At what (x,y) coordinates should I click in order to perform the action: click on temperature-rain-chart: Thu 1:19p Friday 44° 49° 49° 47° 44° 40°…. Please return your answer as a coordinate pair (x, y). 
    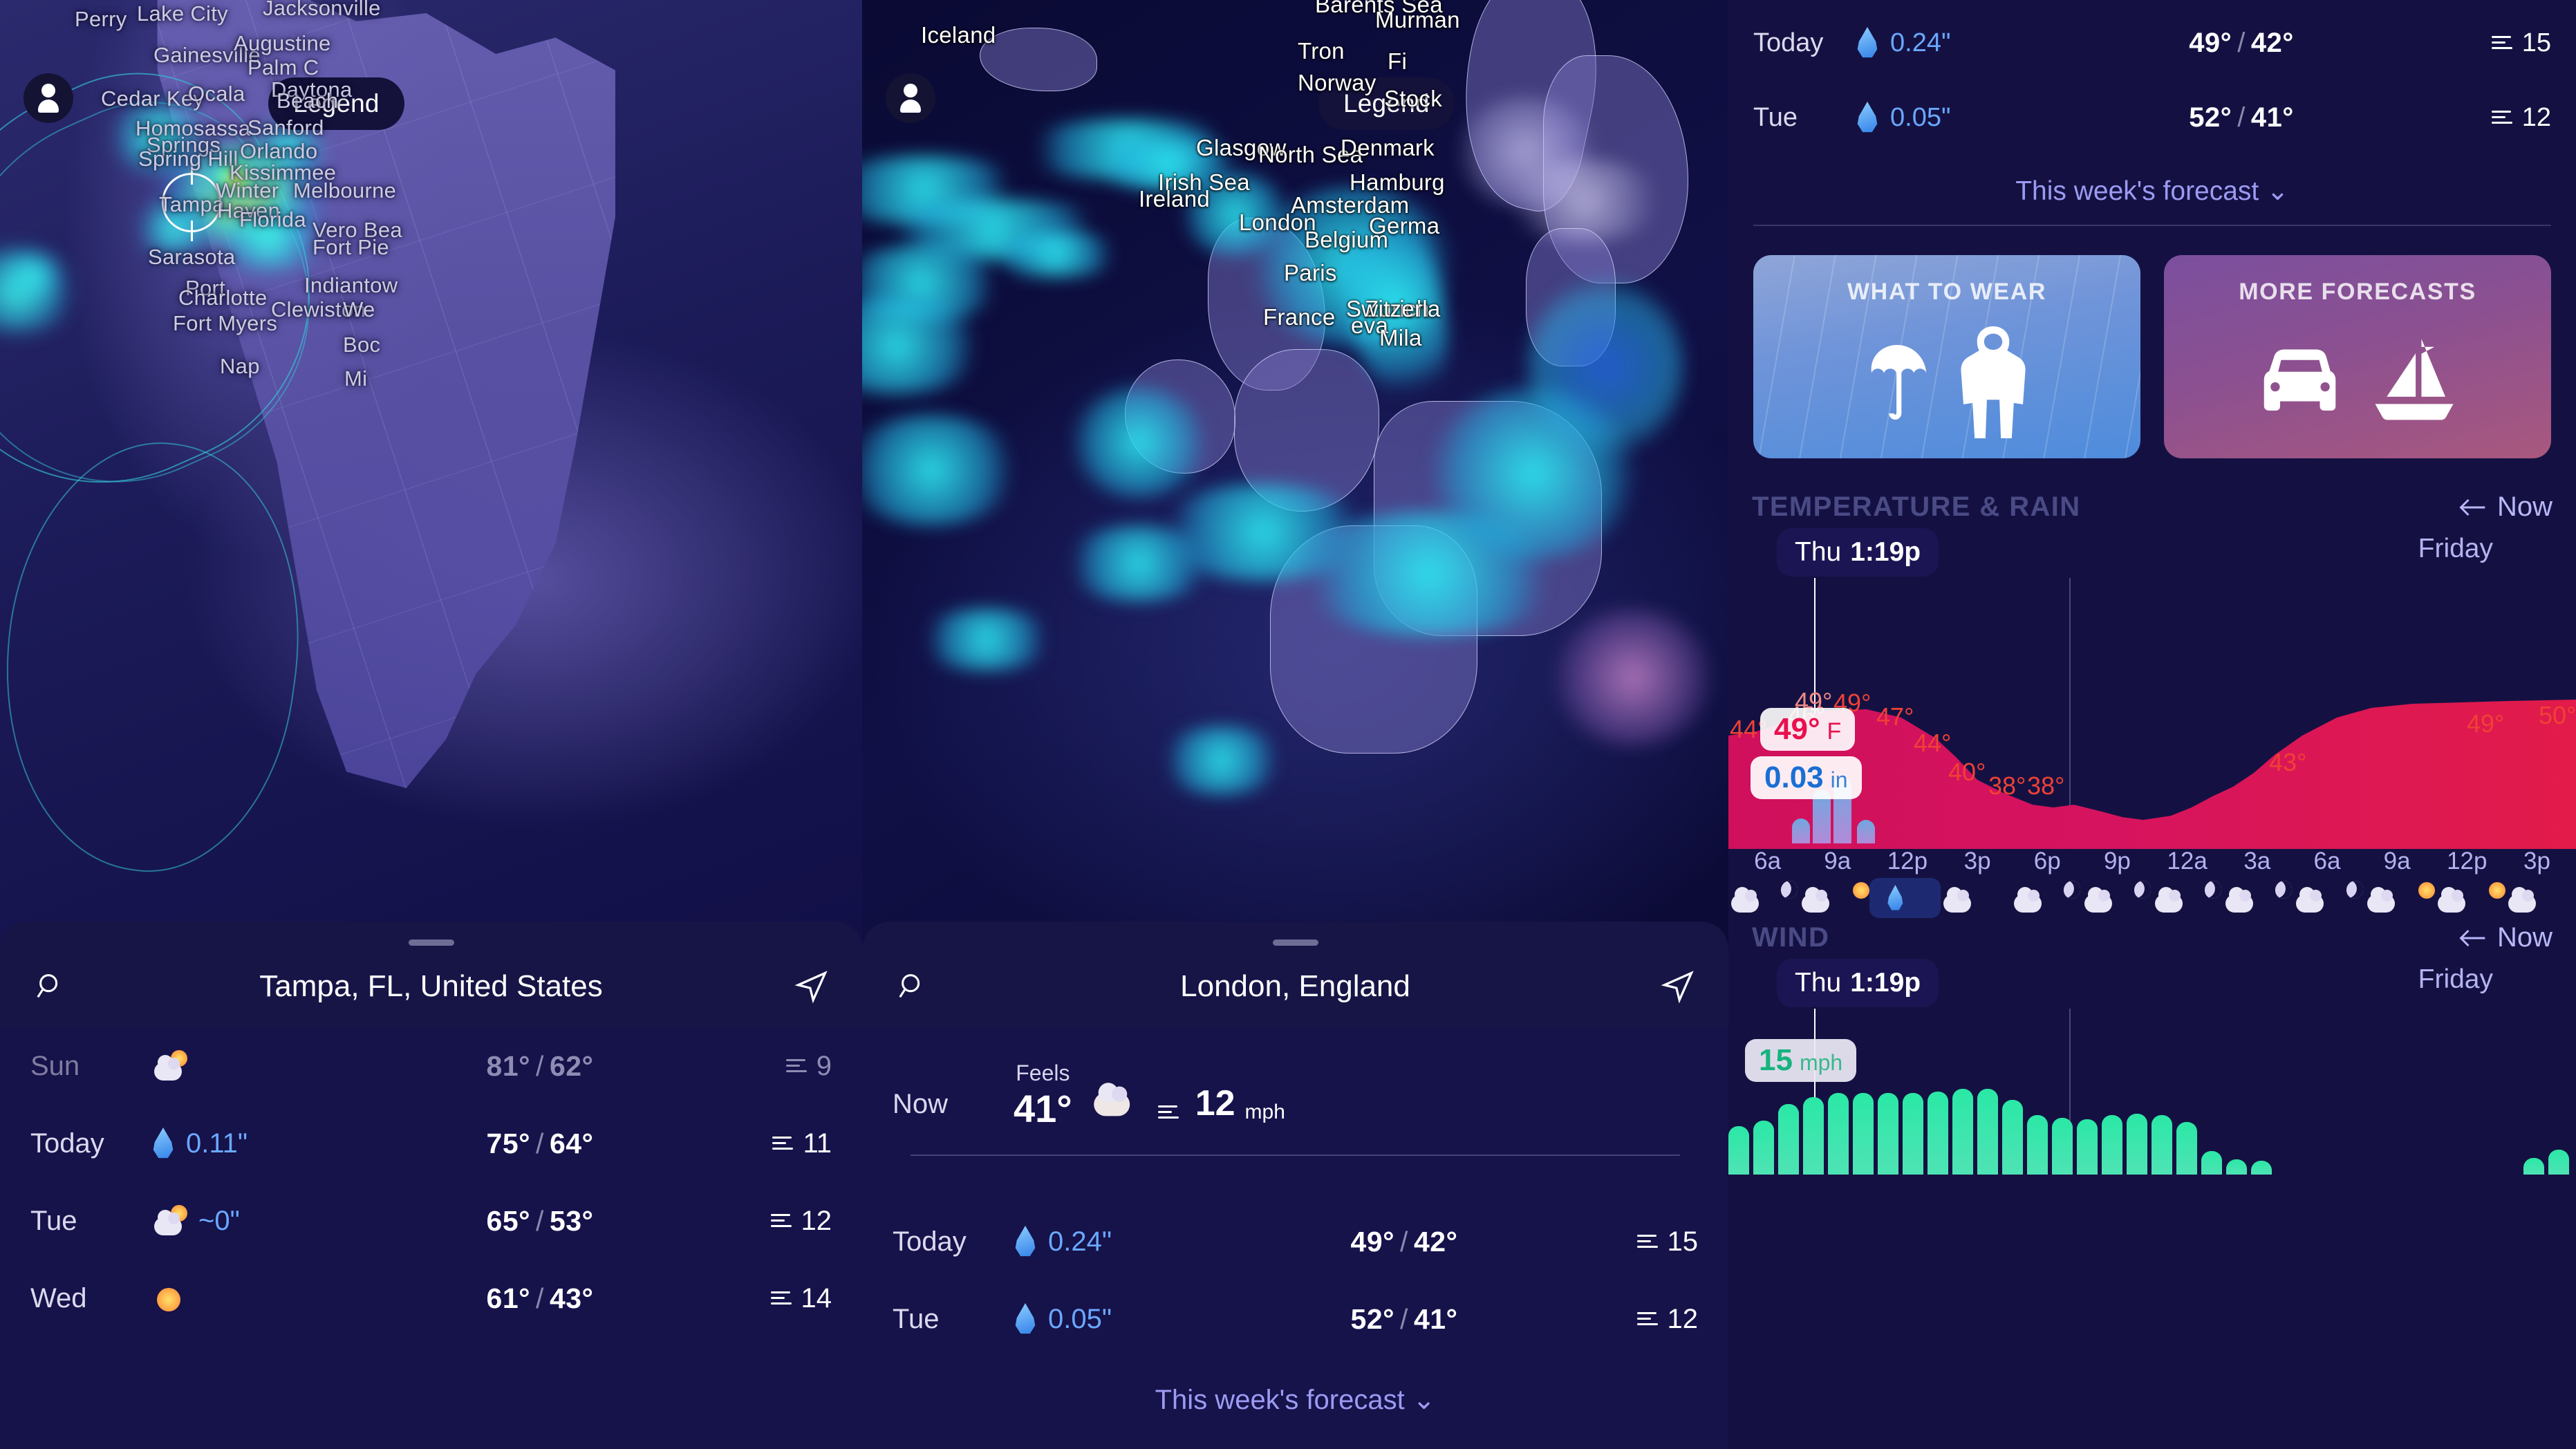
    Looking at the image, I should click on (2152, 720).